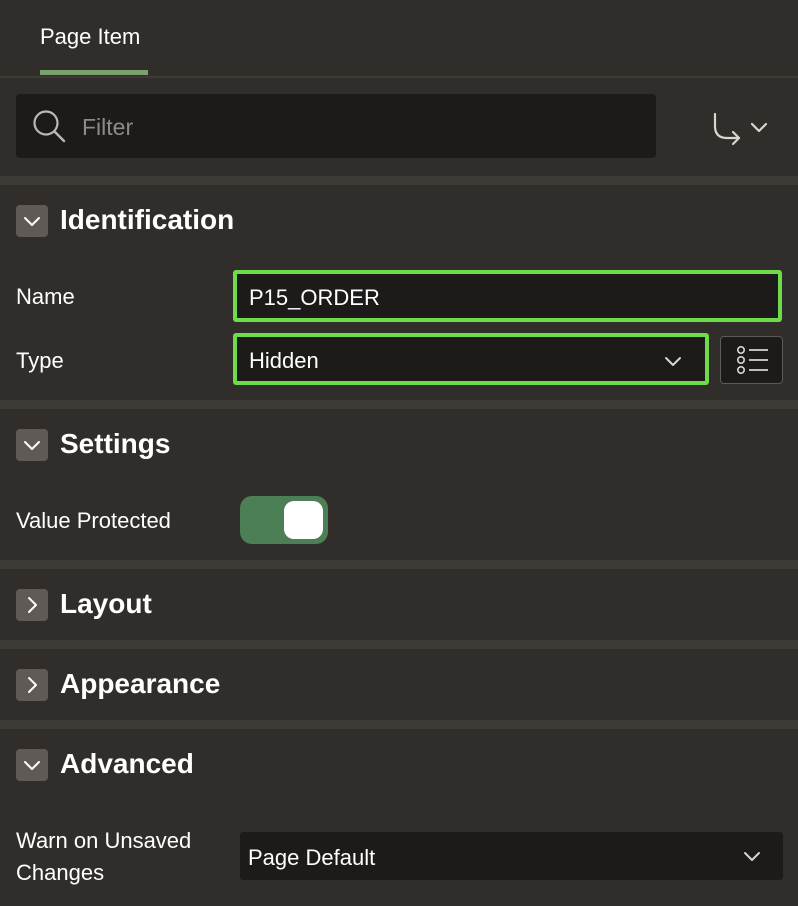 The width and height of the screenshot is (798, 906). I want to click on list-icon, so click(752, 360).